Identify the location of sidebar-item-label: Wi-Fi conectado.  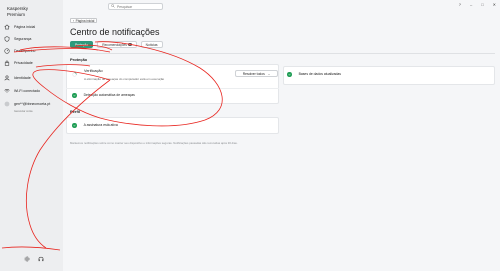
(27, 90).